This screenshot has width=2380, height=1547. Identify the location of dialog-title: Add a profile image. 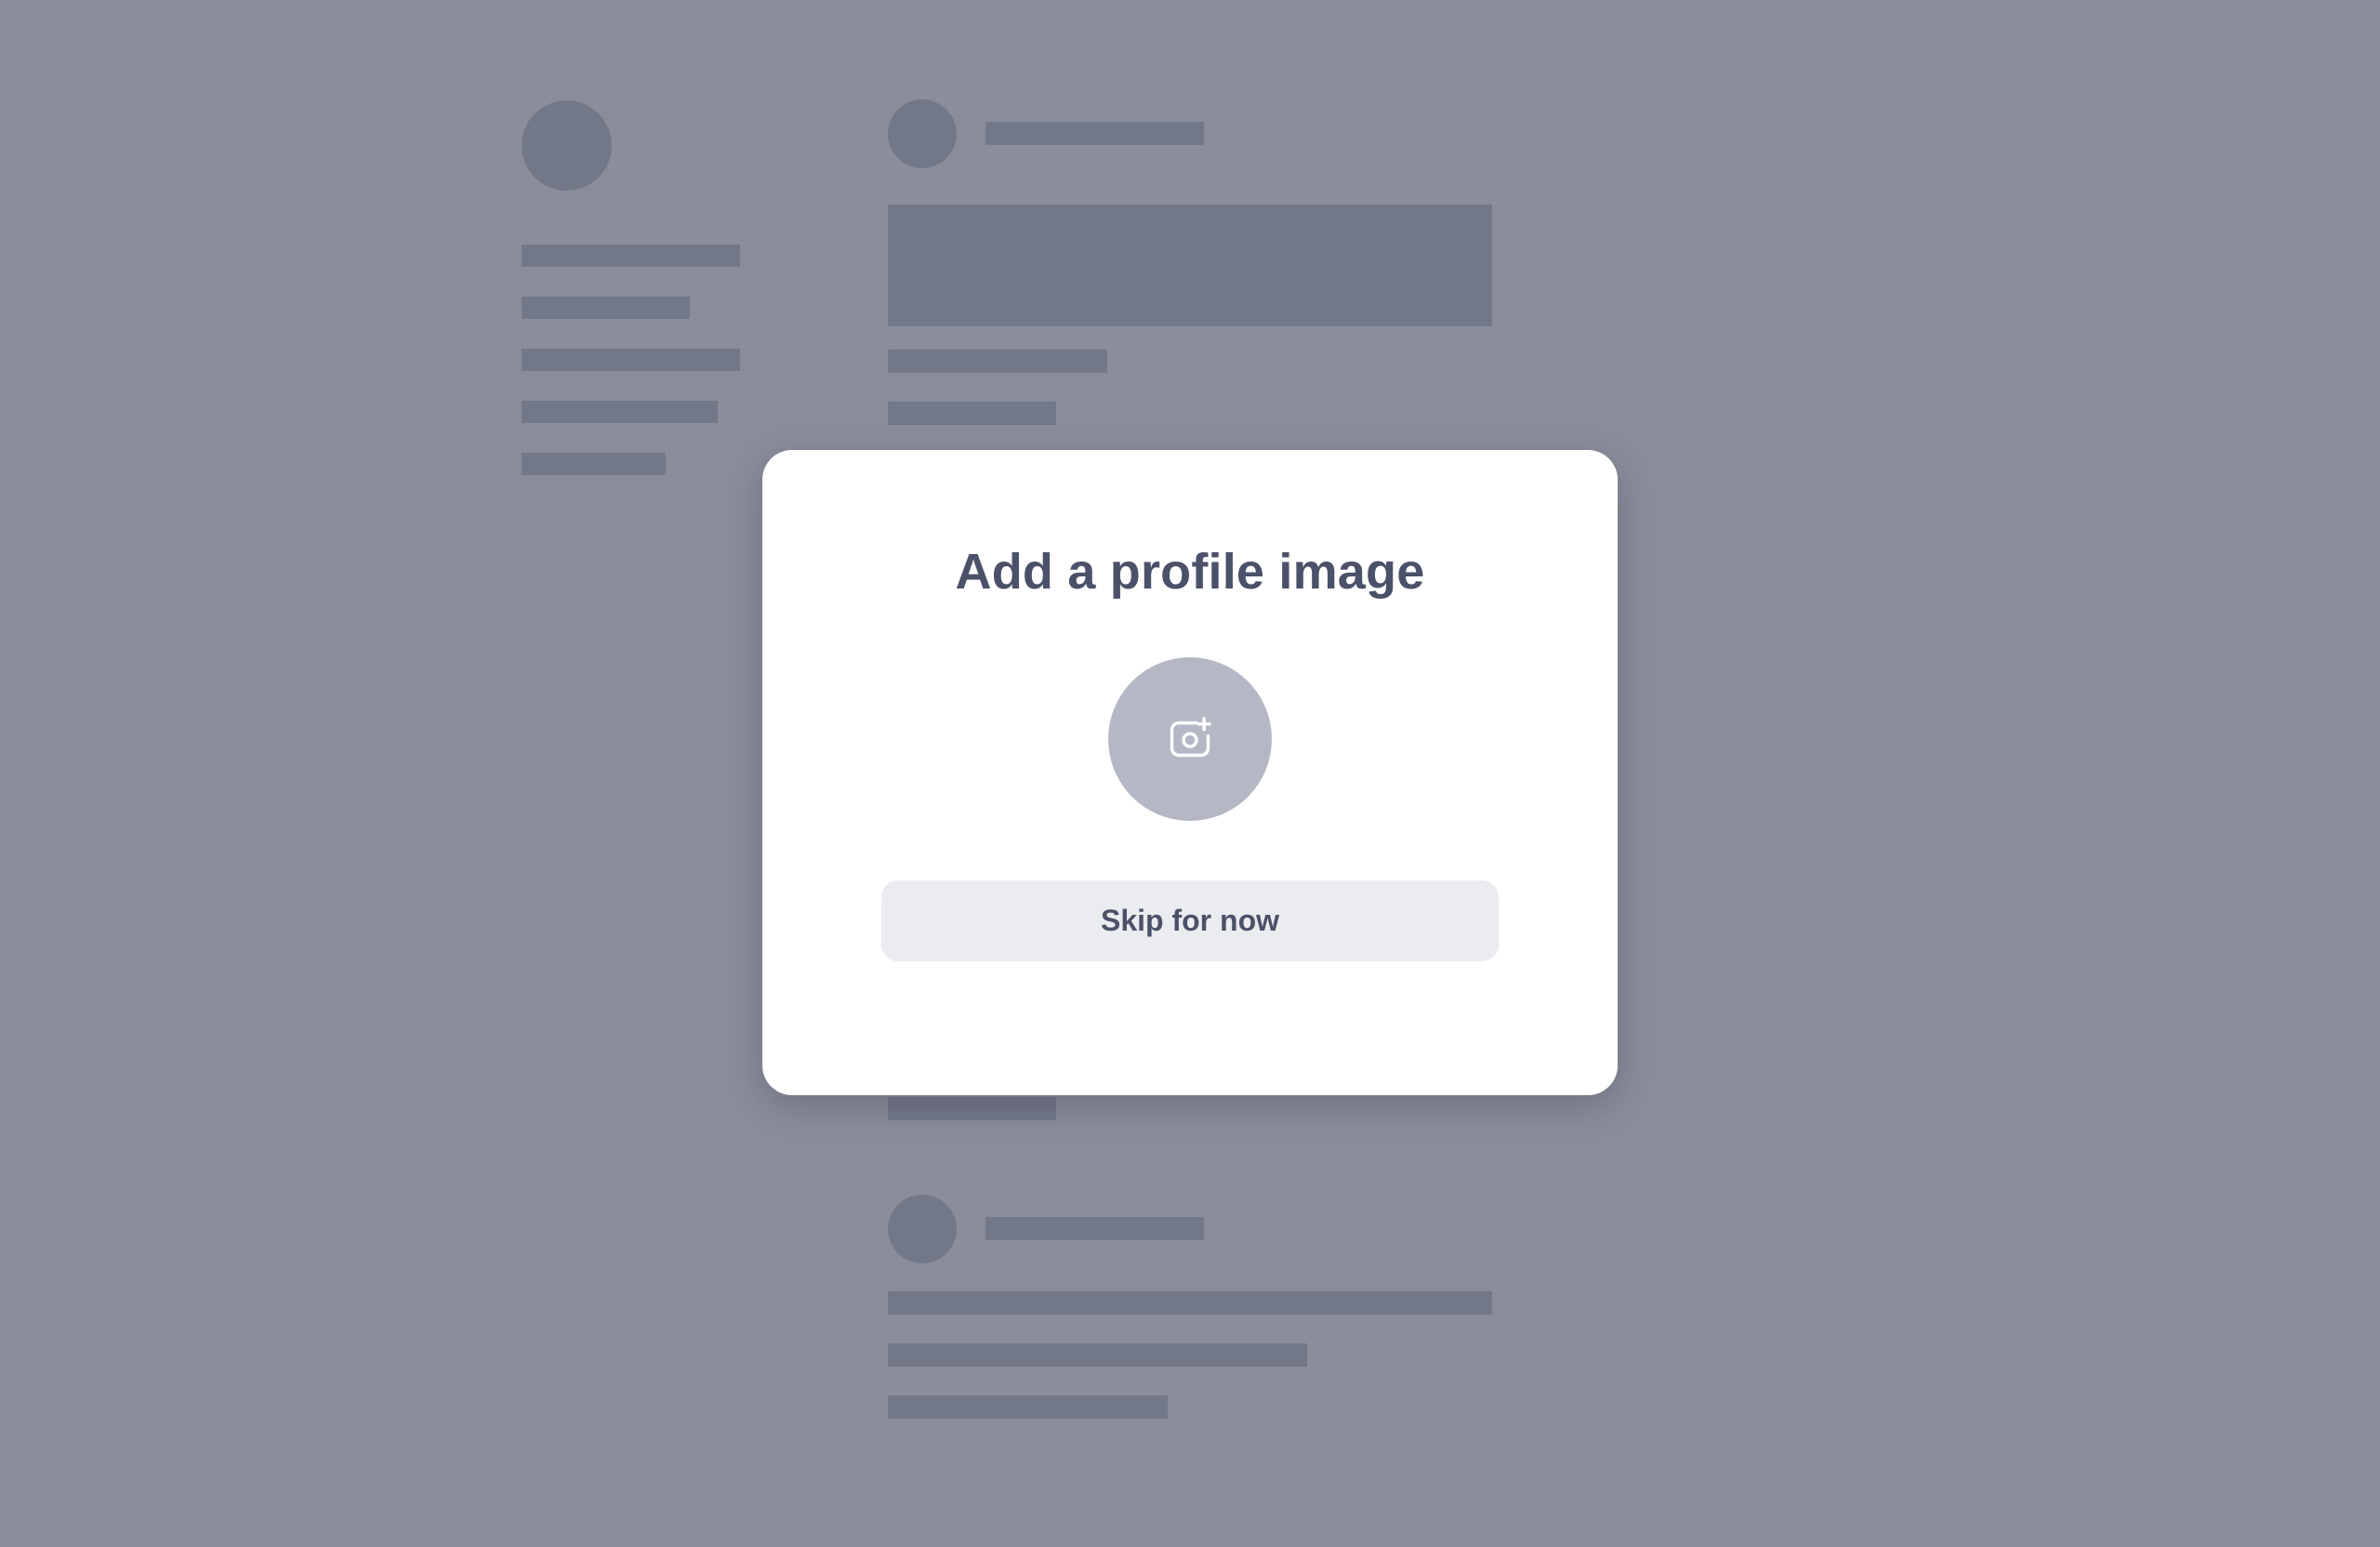
(1190, 572).